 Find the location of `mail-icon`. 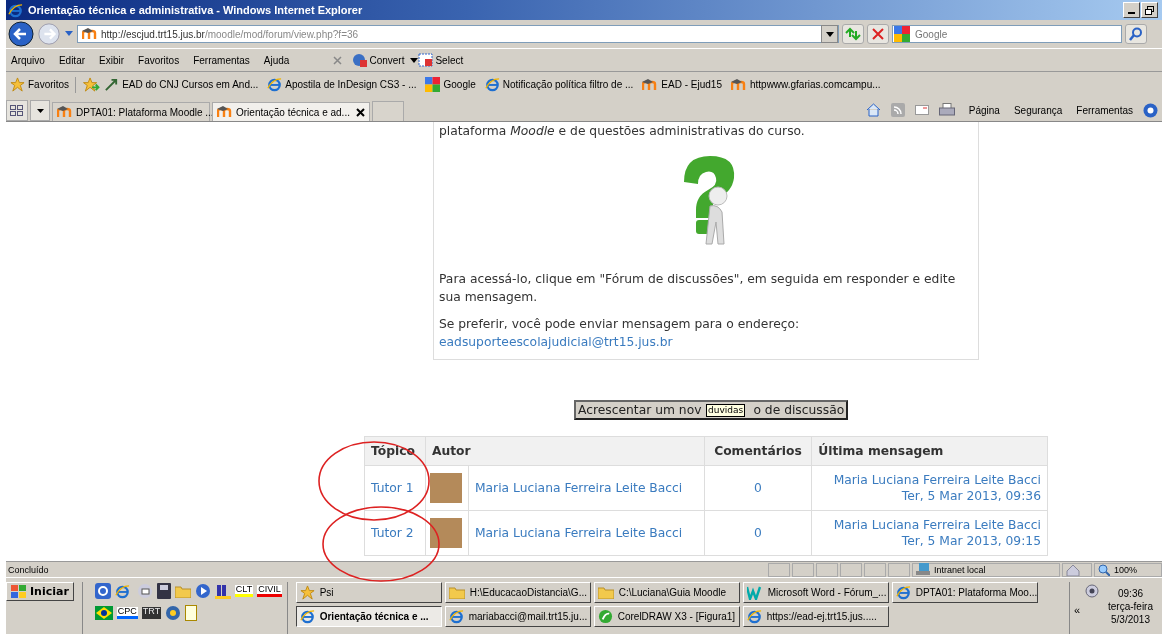

mail-icon is located at coordinates (921, 110).